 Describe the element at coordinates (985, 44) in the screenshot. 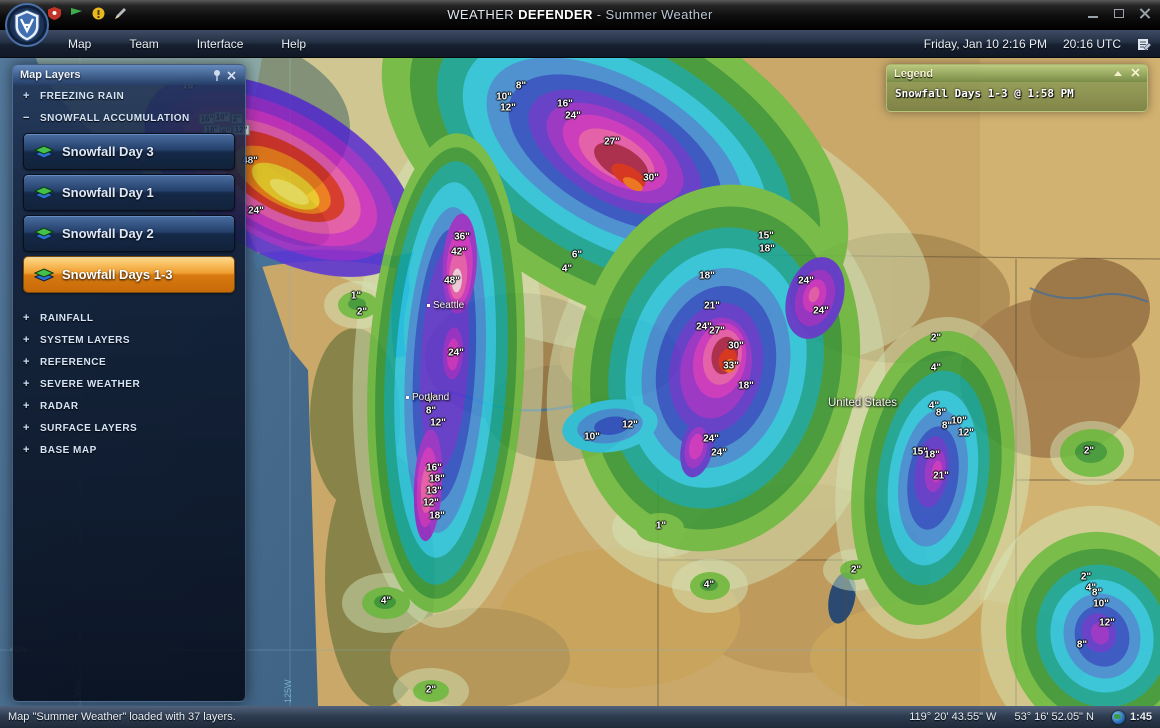

I see `local-datetime: Friday, Jan 10 2:16 PM` at that location.